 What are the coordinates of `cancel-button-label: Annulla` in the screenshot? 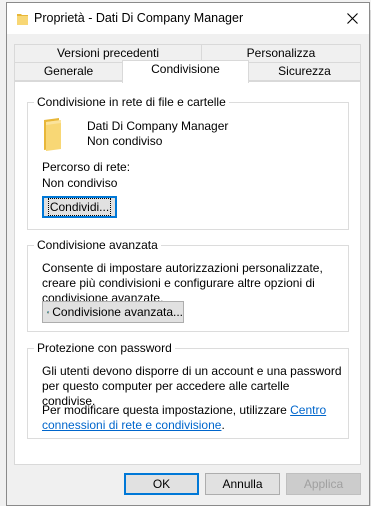 It's located at (242, 484).